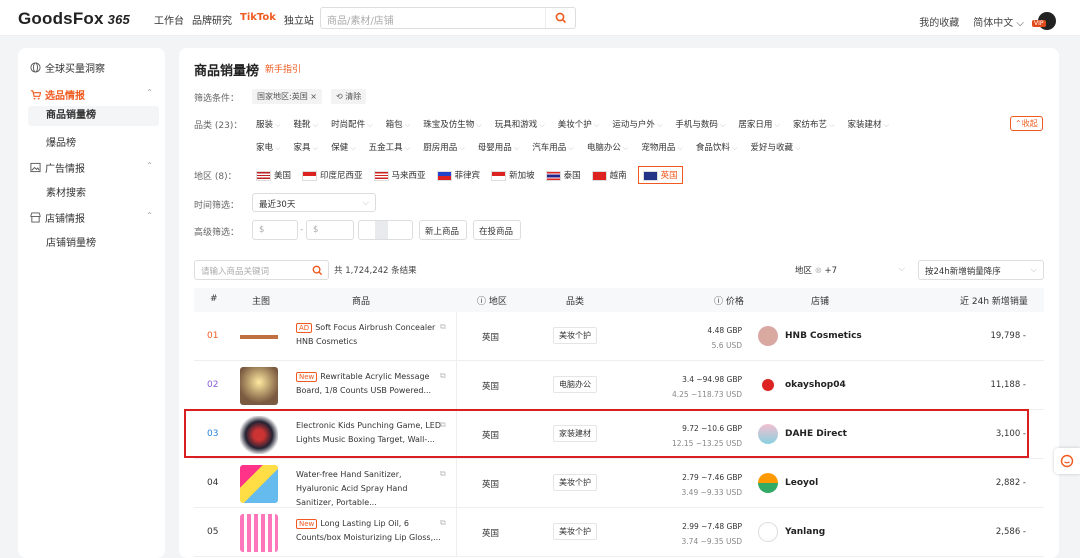 The height and width of the screenshot is (558, 1080). Describe the element at coordinates (775, 147) in the screenshot. I see `category-item: 爱好与收藏` at that location.